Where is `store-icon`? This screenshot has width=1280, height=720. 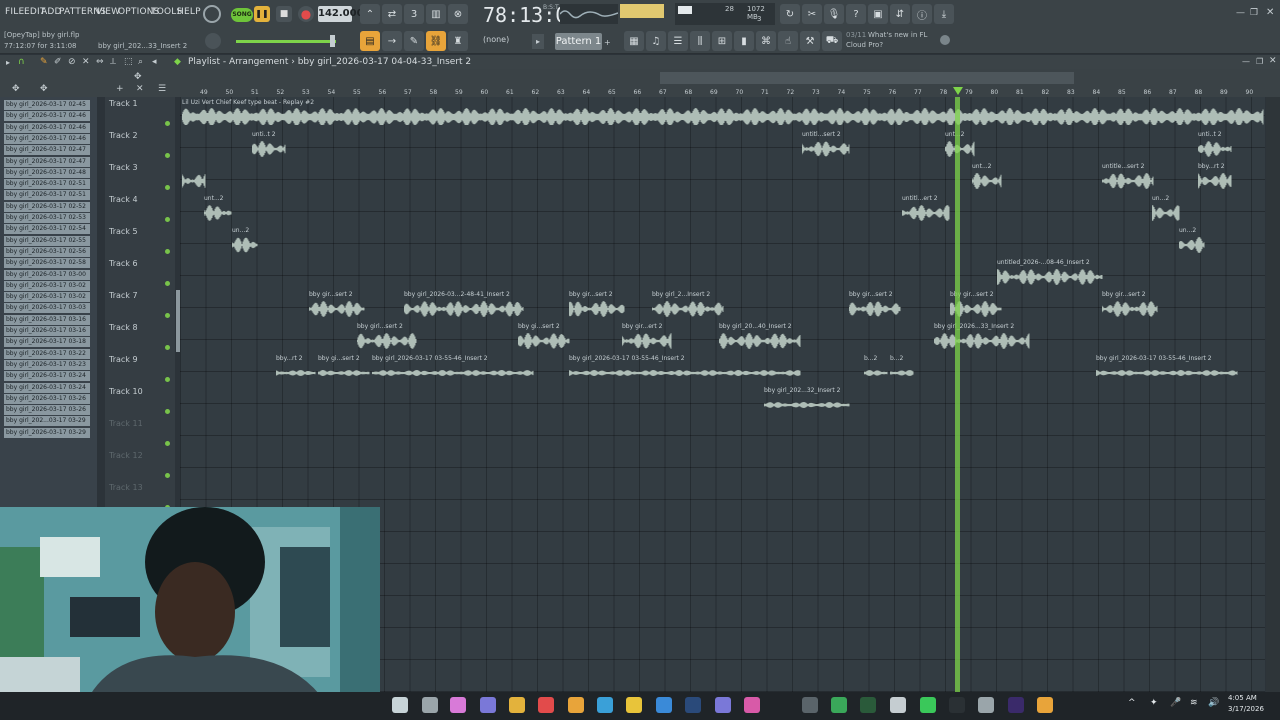
store-icon is located at coordinates (634, 705).